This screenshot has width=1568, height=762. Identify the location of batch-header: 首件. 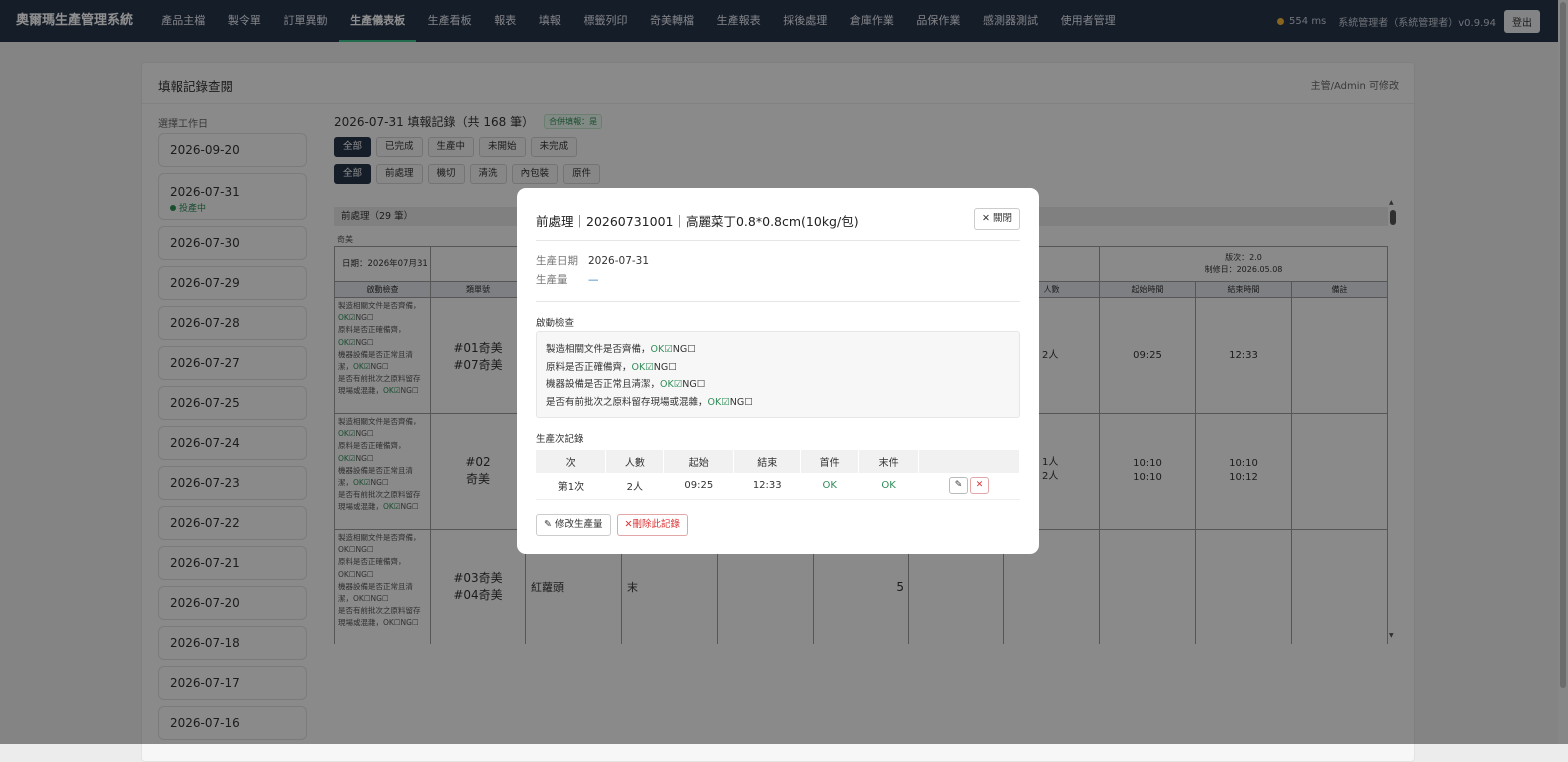
(830, 461).